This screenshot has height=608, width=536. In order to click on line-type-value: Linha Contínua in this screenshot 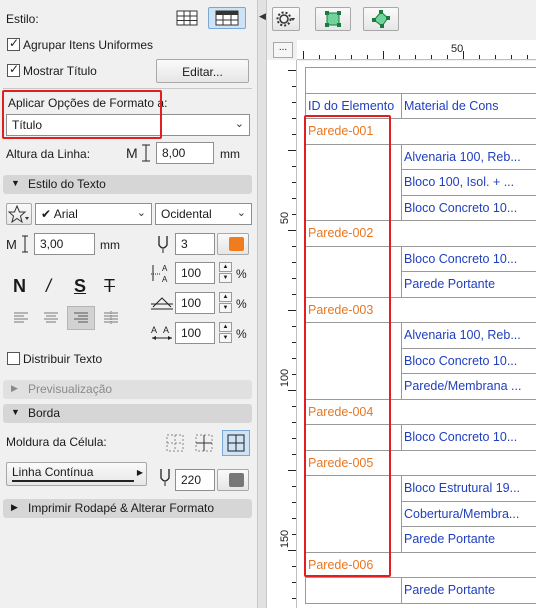, I will do `click(53, 472)`.